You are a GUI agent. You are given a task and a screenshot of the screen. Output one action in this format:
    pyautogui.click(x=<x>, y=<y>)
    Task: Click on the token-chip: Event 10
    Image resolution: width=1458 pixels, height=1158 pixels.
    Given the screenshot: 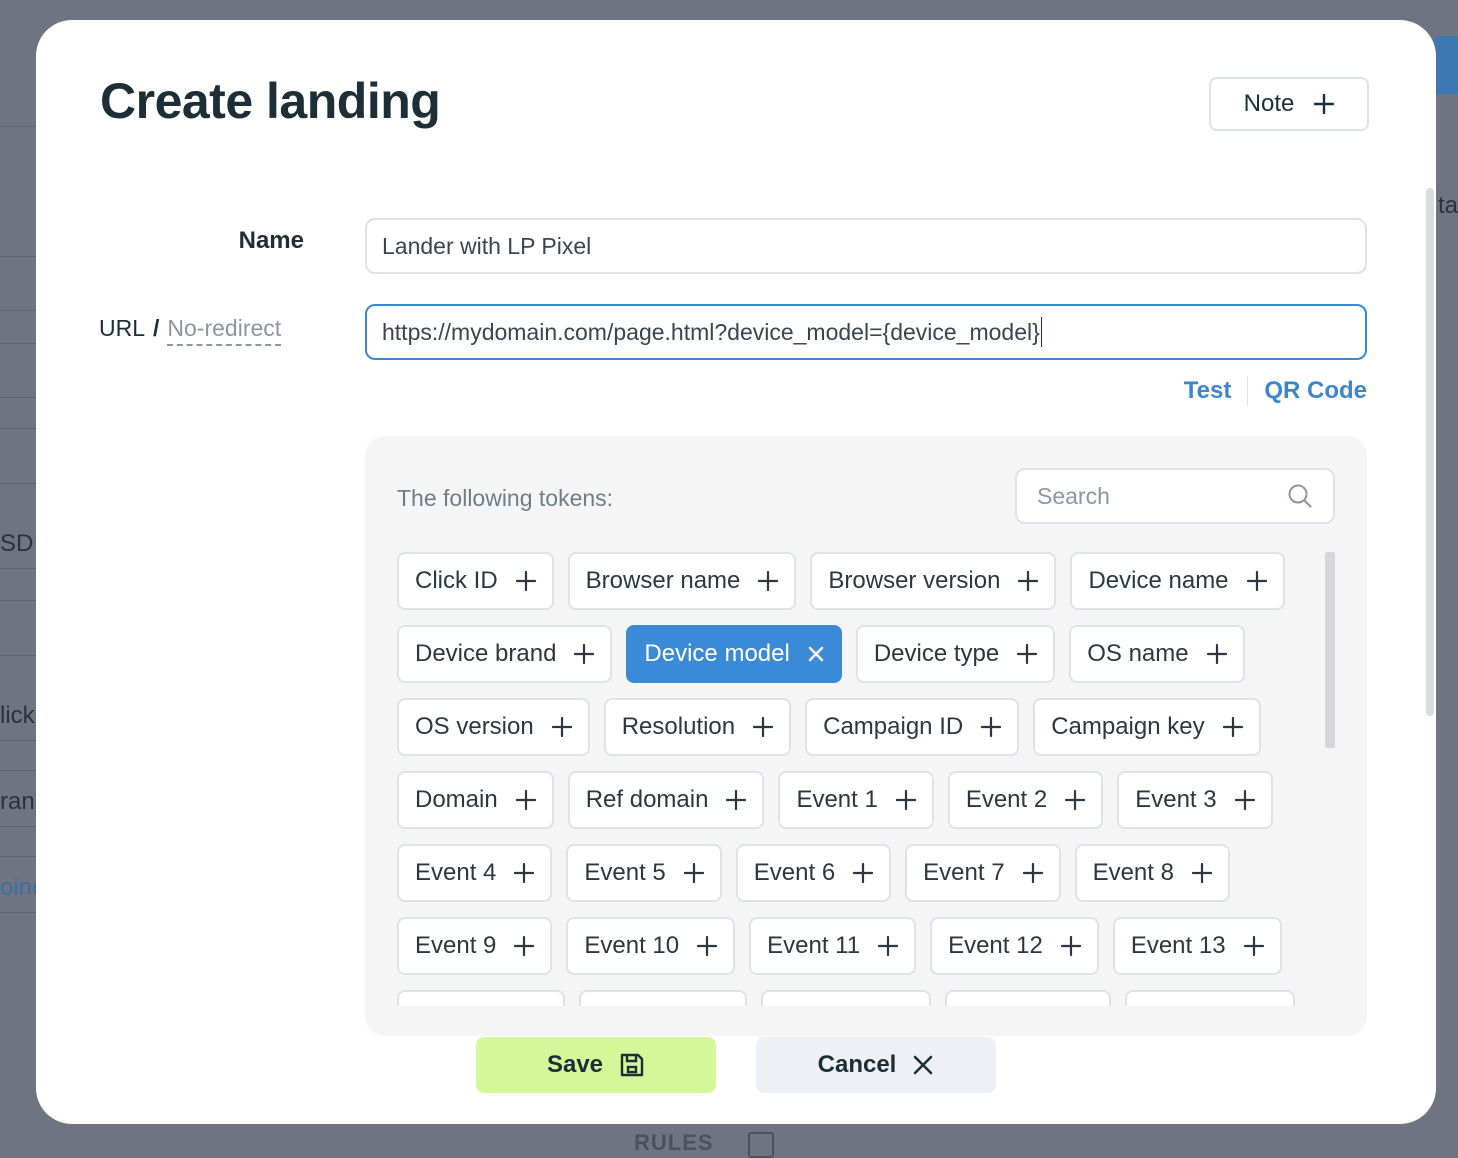 What is the action you would take?
    pyautogui.click(x=651, y=946)
    